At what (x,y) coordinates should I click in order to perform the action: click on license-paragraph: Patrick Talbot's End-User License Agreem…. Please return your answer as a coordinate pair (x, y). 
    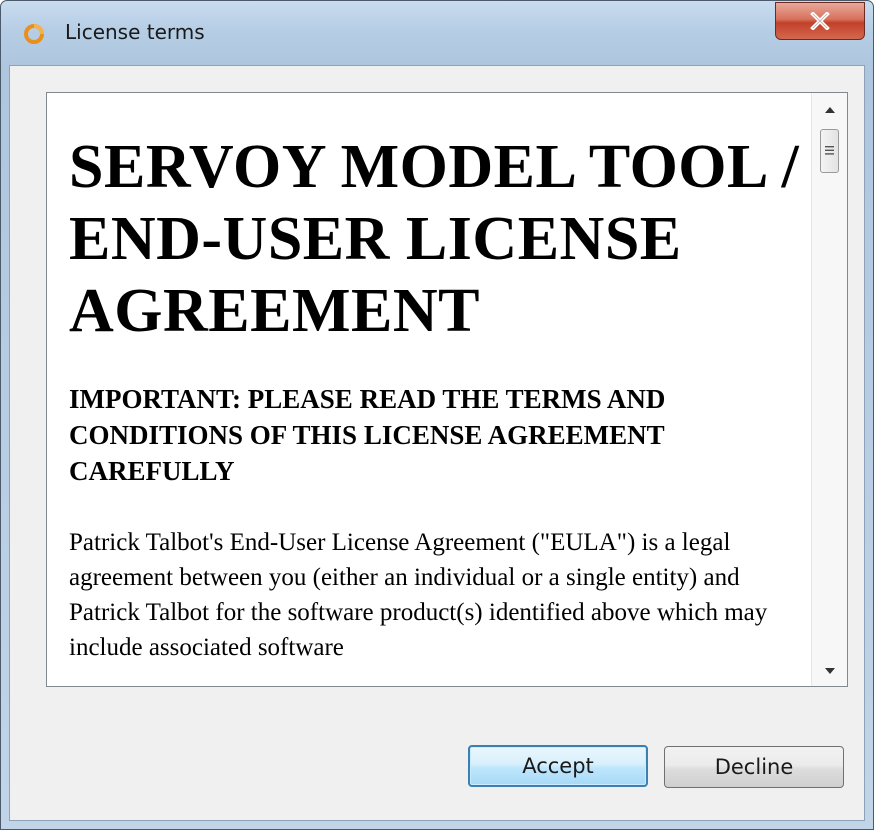
    Looking at the image, I should click on (418, 595).